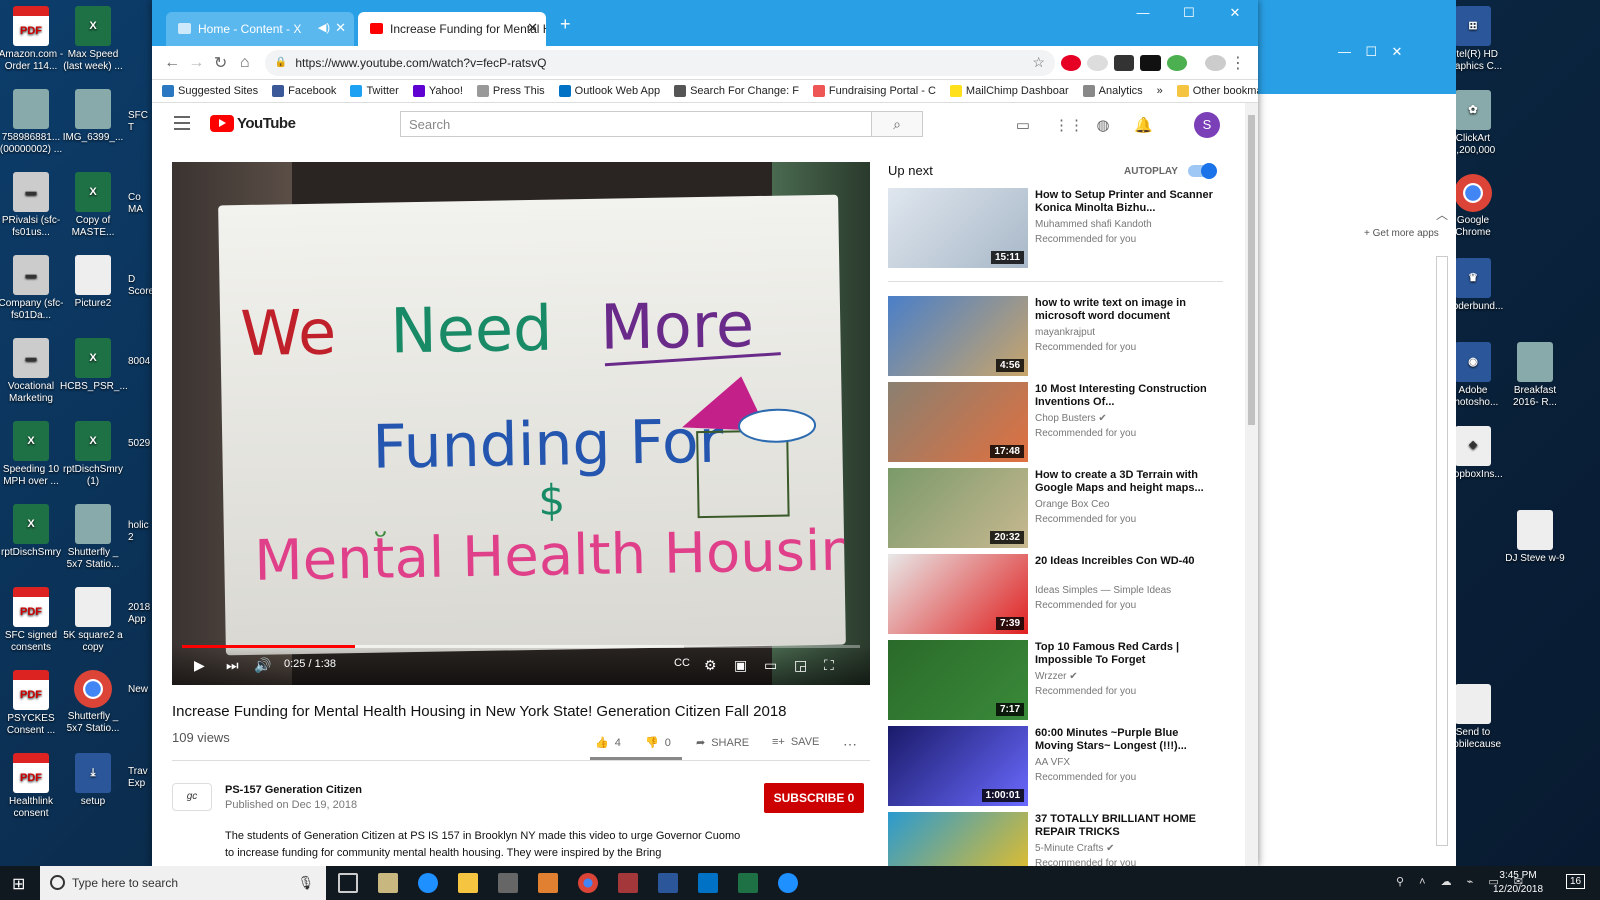 This screenshot has height=900, width=1600. Describe the element at coordinates (510, 91) in the screenshot. I see `bookmark-item: Press This` at that location.